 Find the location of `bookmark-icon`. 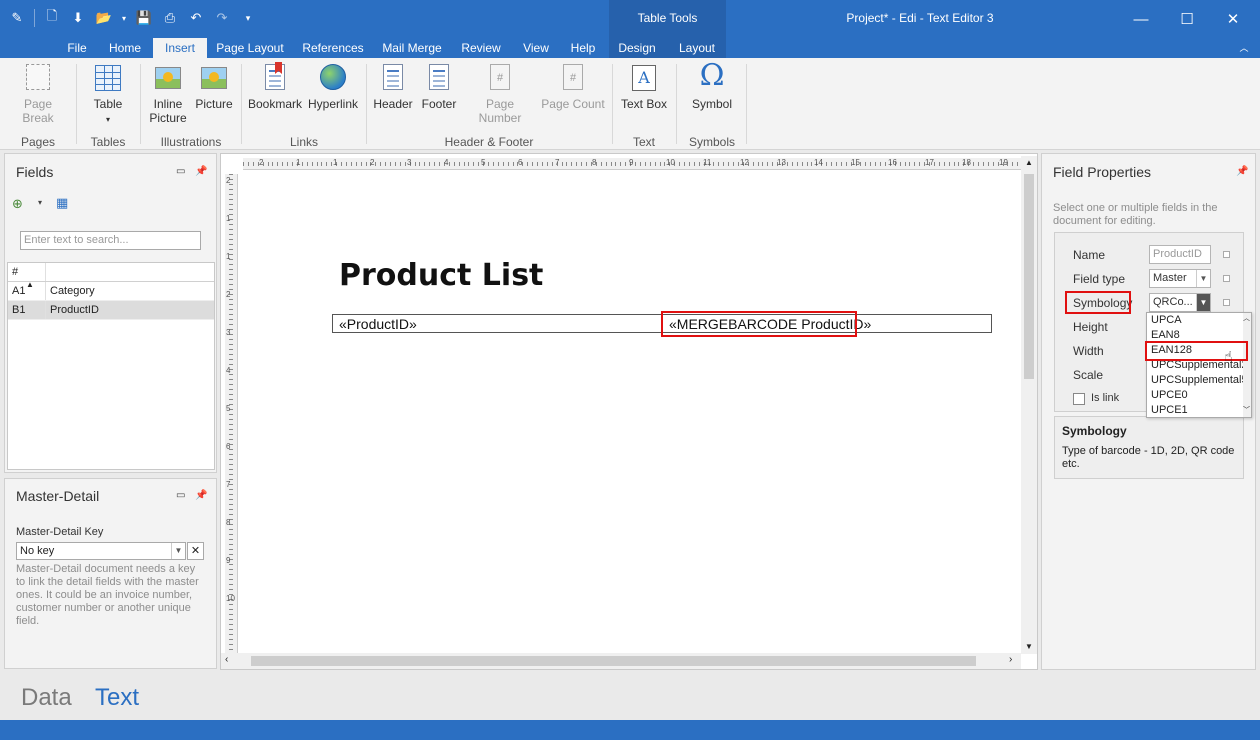

bookmark-icon is located at coordinates (275, 78).